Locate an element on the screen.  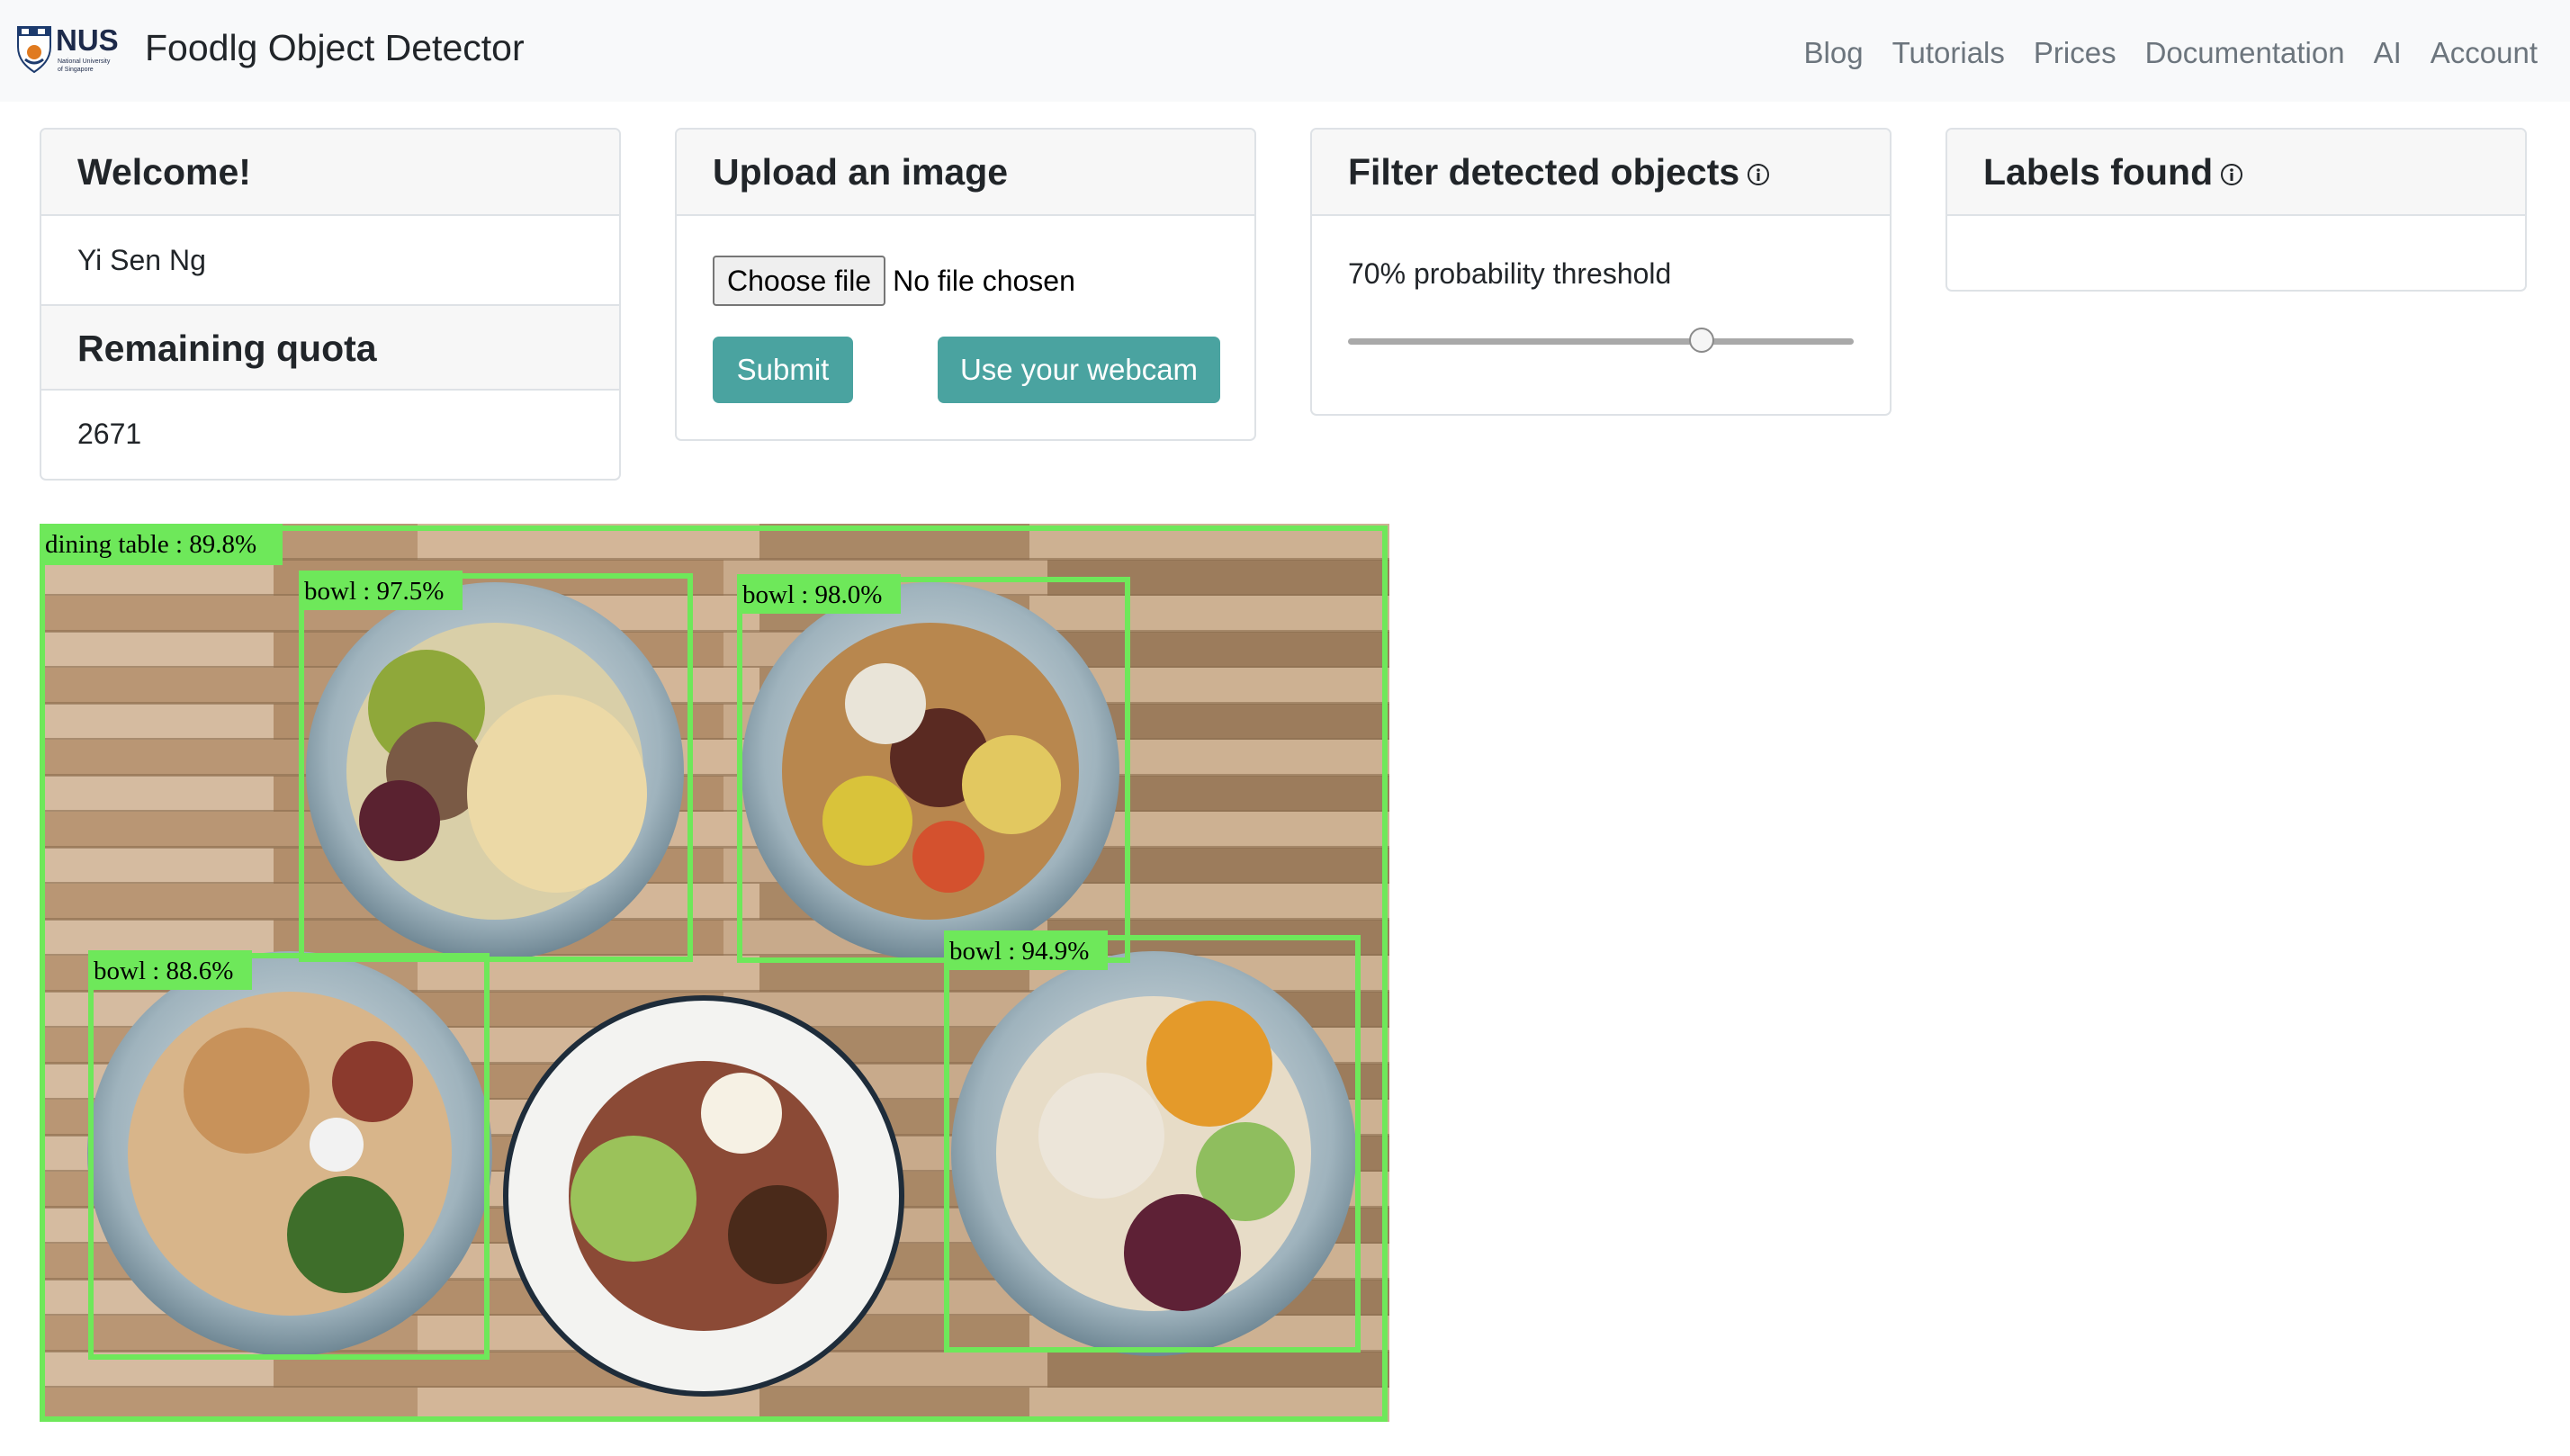
webcam-button: Use your webcam is located at coordinates (1079, 370).